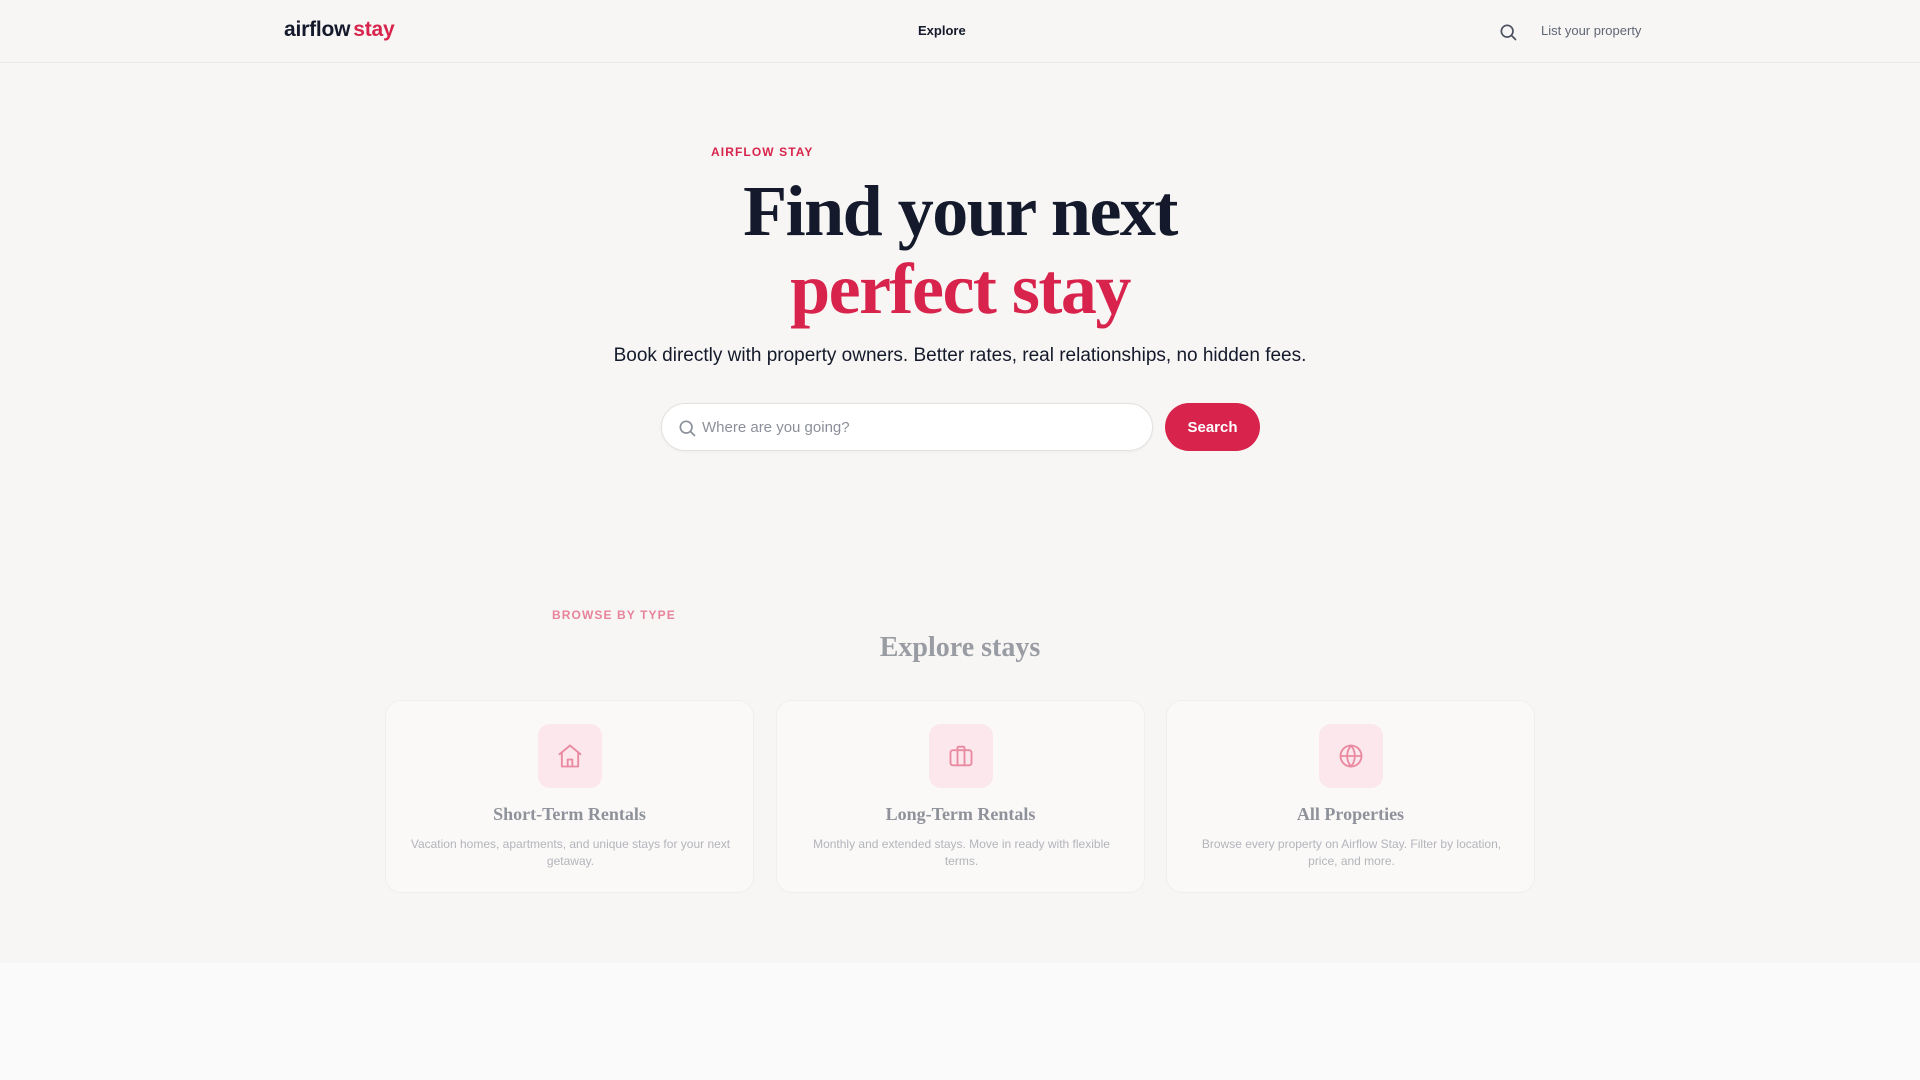 Image resolution: width=1920 pixels, height=1080 pixels. What do you see at coordinates (1591, 30) in the screenshot?
I see `list-property-link: List your property` at bounding box center [1591, 30].